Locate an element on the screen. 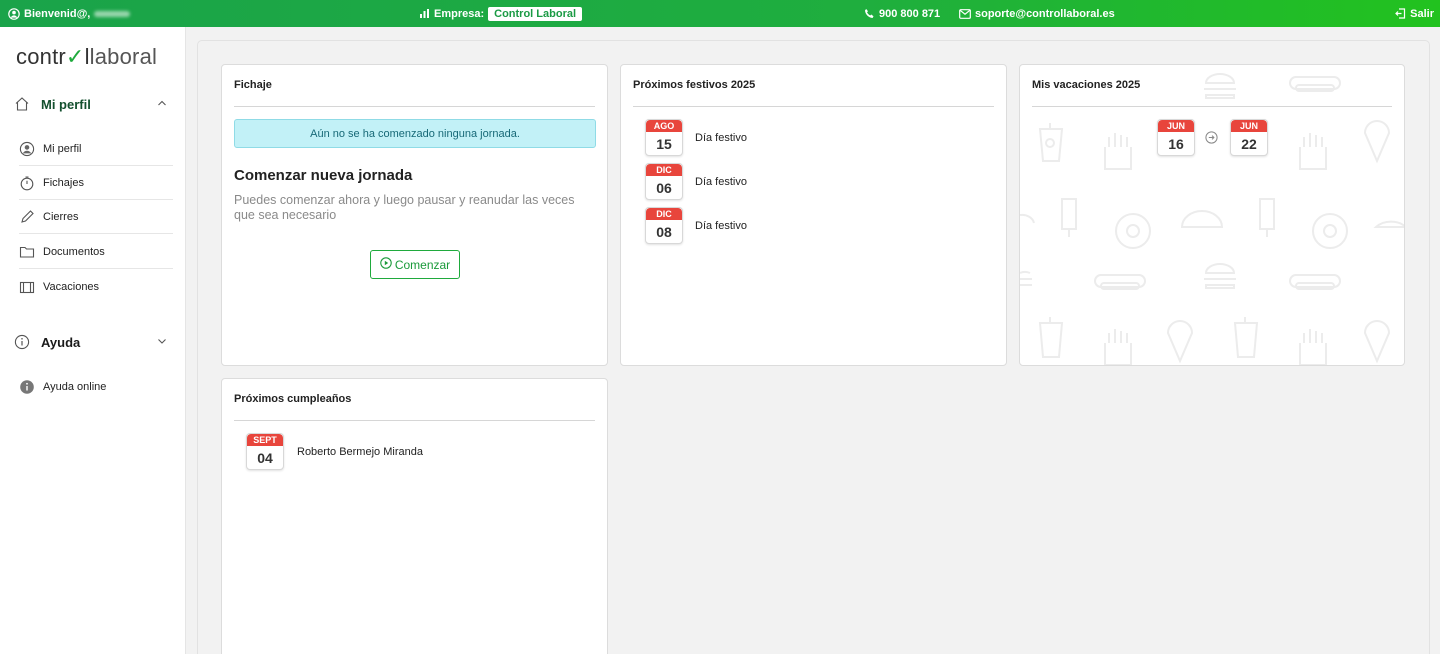 The width and height of the screenshot is (1440, 654). calendar-day: 16 is located at coordinates (1176, 144).